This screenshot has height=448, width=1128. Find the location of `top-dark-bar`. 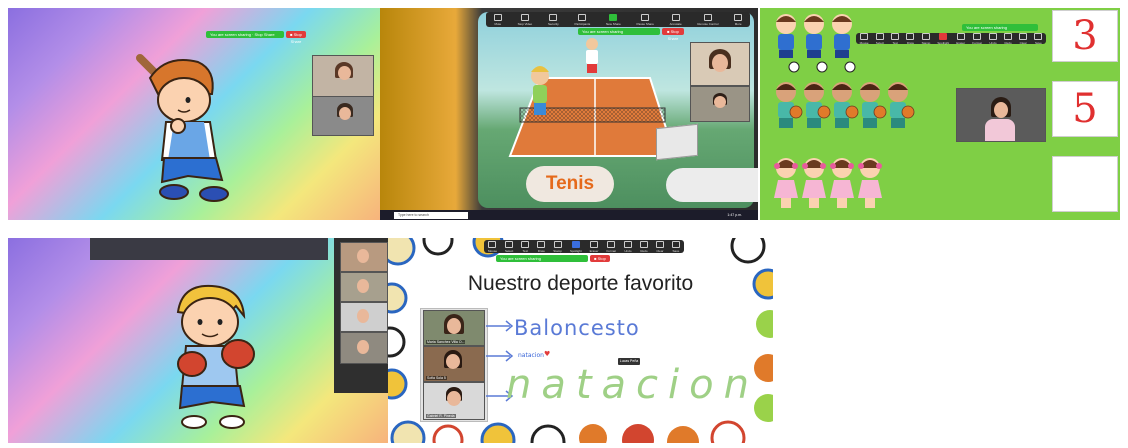

top-dark-bar is located at coordinates (209, 249).